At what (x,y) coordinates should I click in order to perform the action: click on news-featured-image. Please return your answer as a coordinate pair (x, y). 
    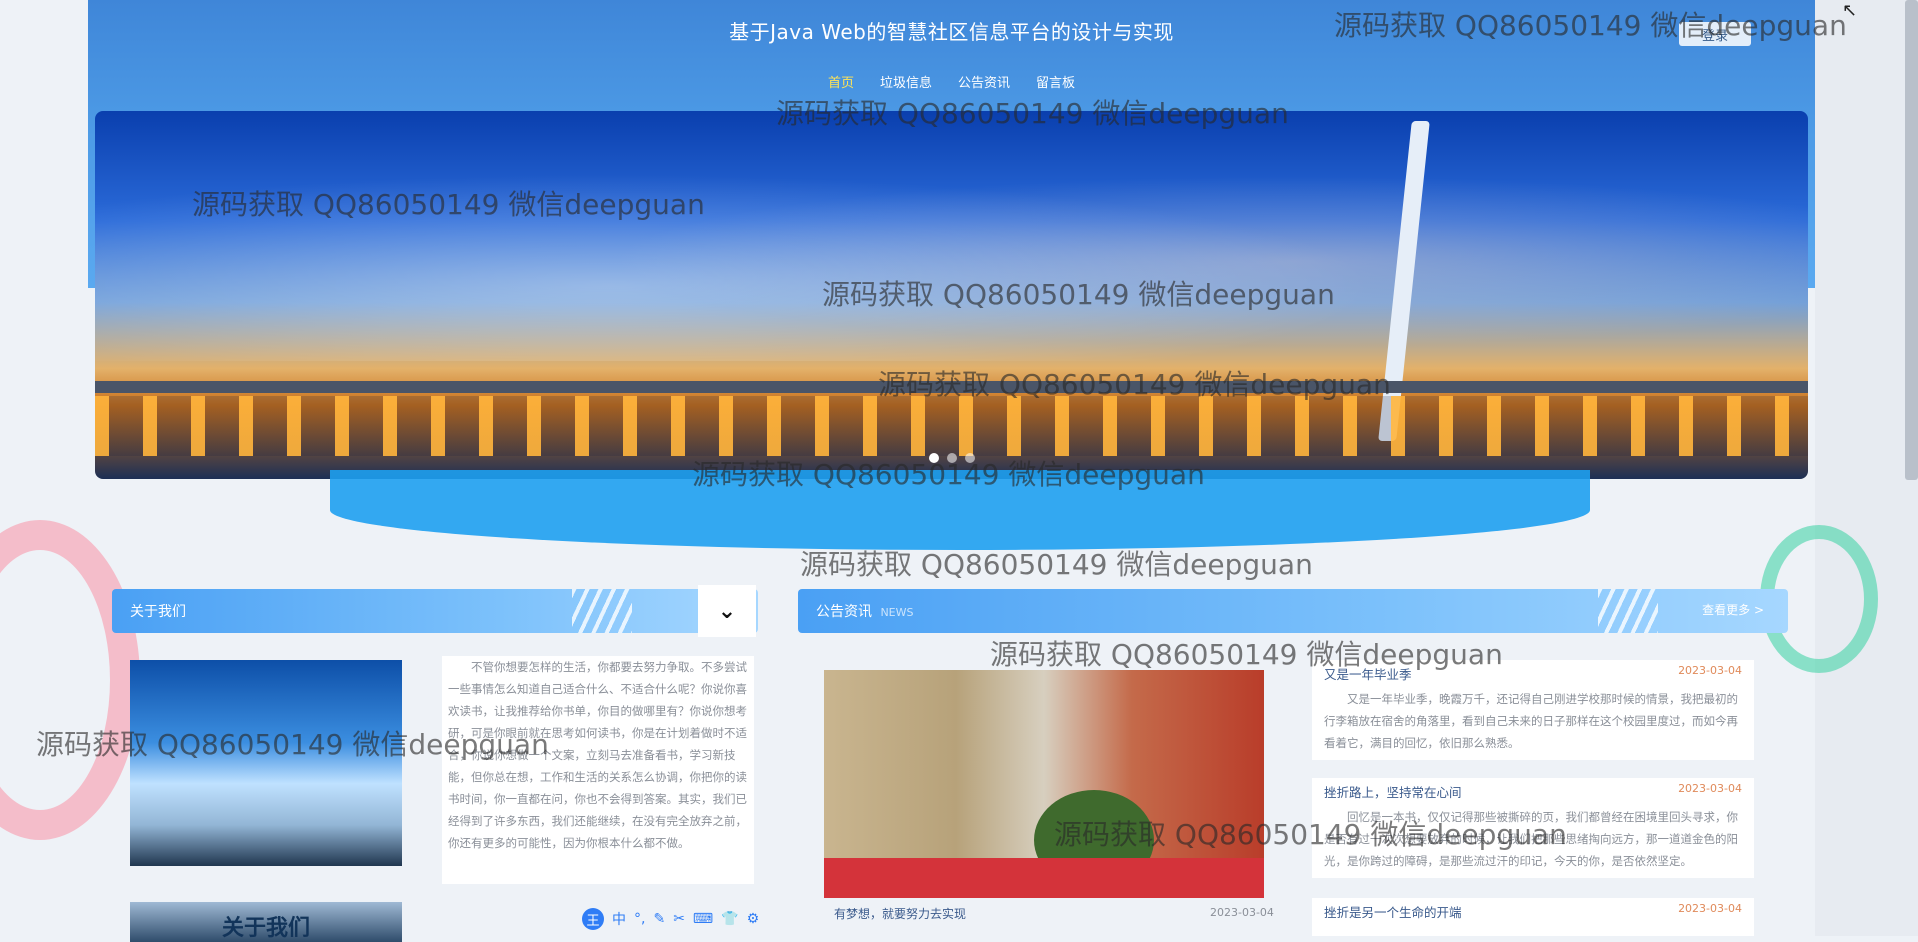
    Looking at the image, I should click on (1044, 784).